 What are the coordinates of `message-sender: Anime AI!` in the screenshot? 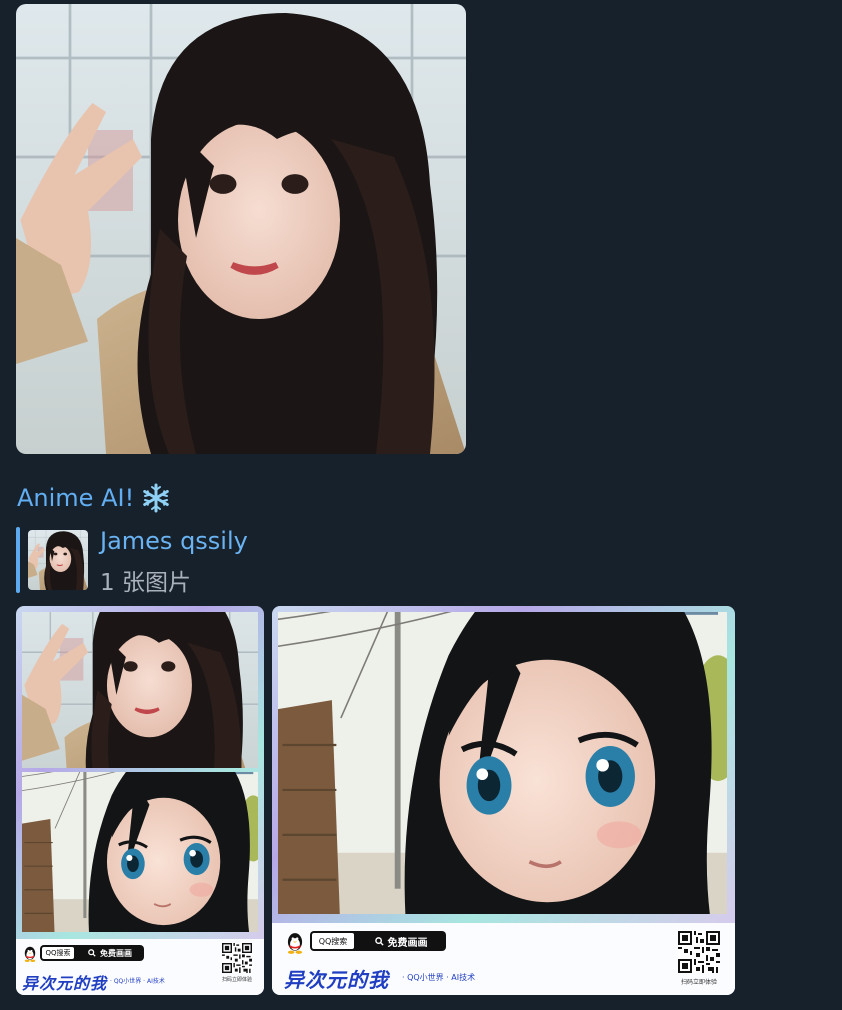 It's located at (94, 498).